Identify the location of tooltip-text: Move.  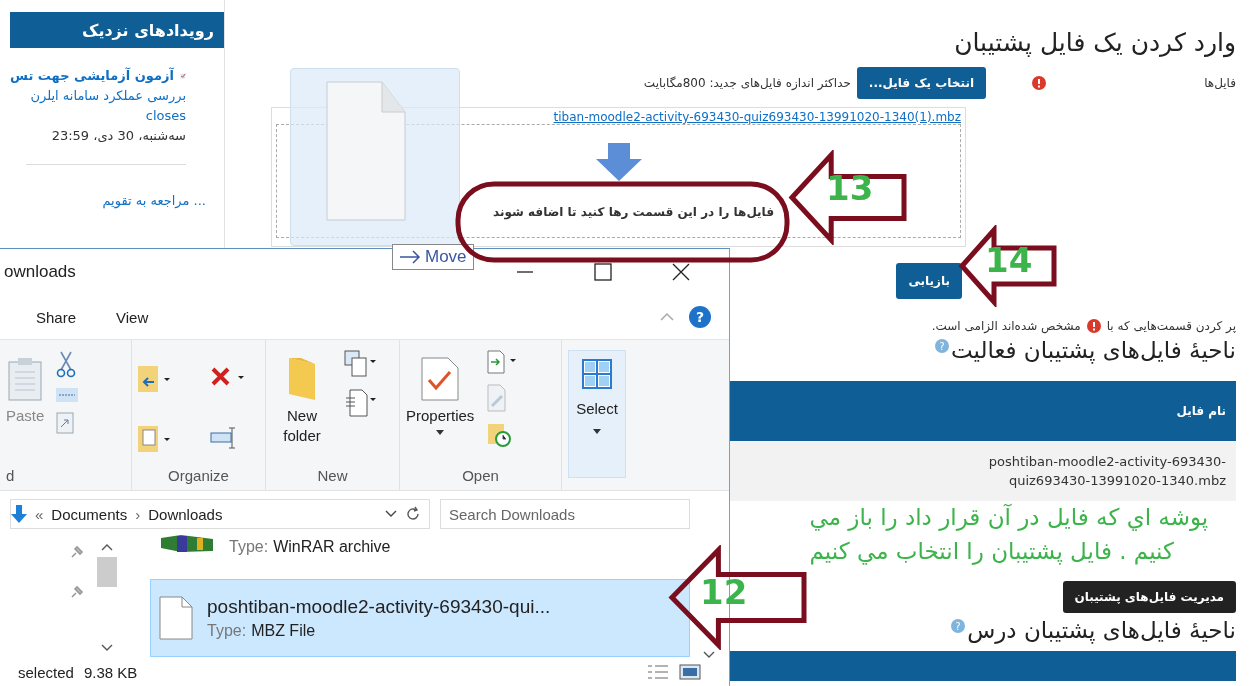
(446, 257).